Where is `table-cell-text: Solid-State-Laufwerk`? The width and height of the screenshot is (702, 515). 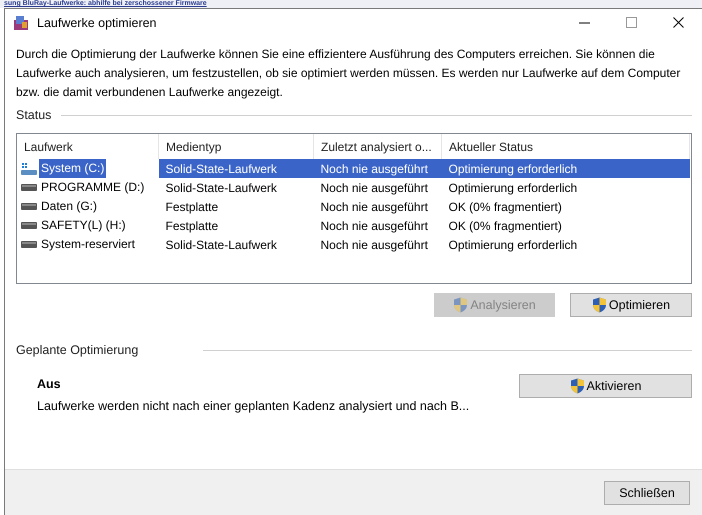 table-cell-text: Solid-State-Laufwerk is located at coordinates (221, 245).